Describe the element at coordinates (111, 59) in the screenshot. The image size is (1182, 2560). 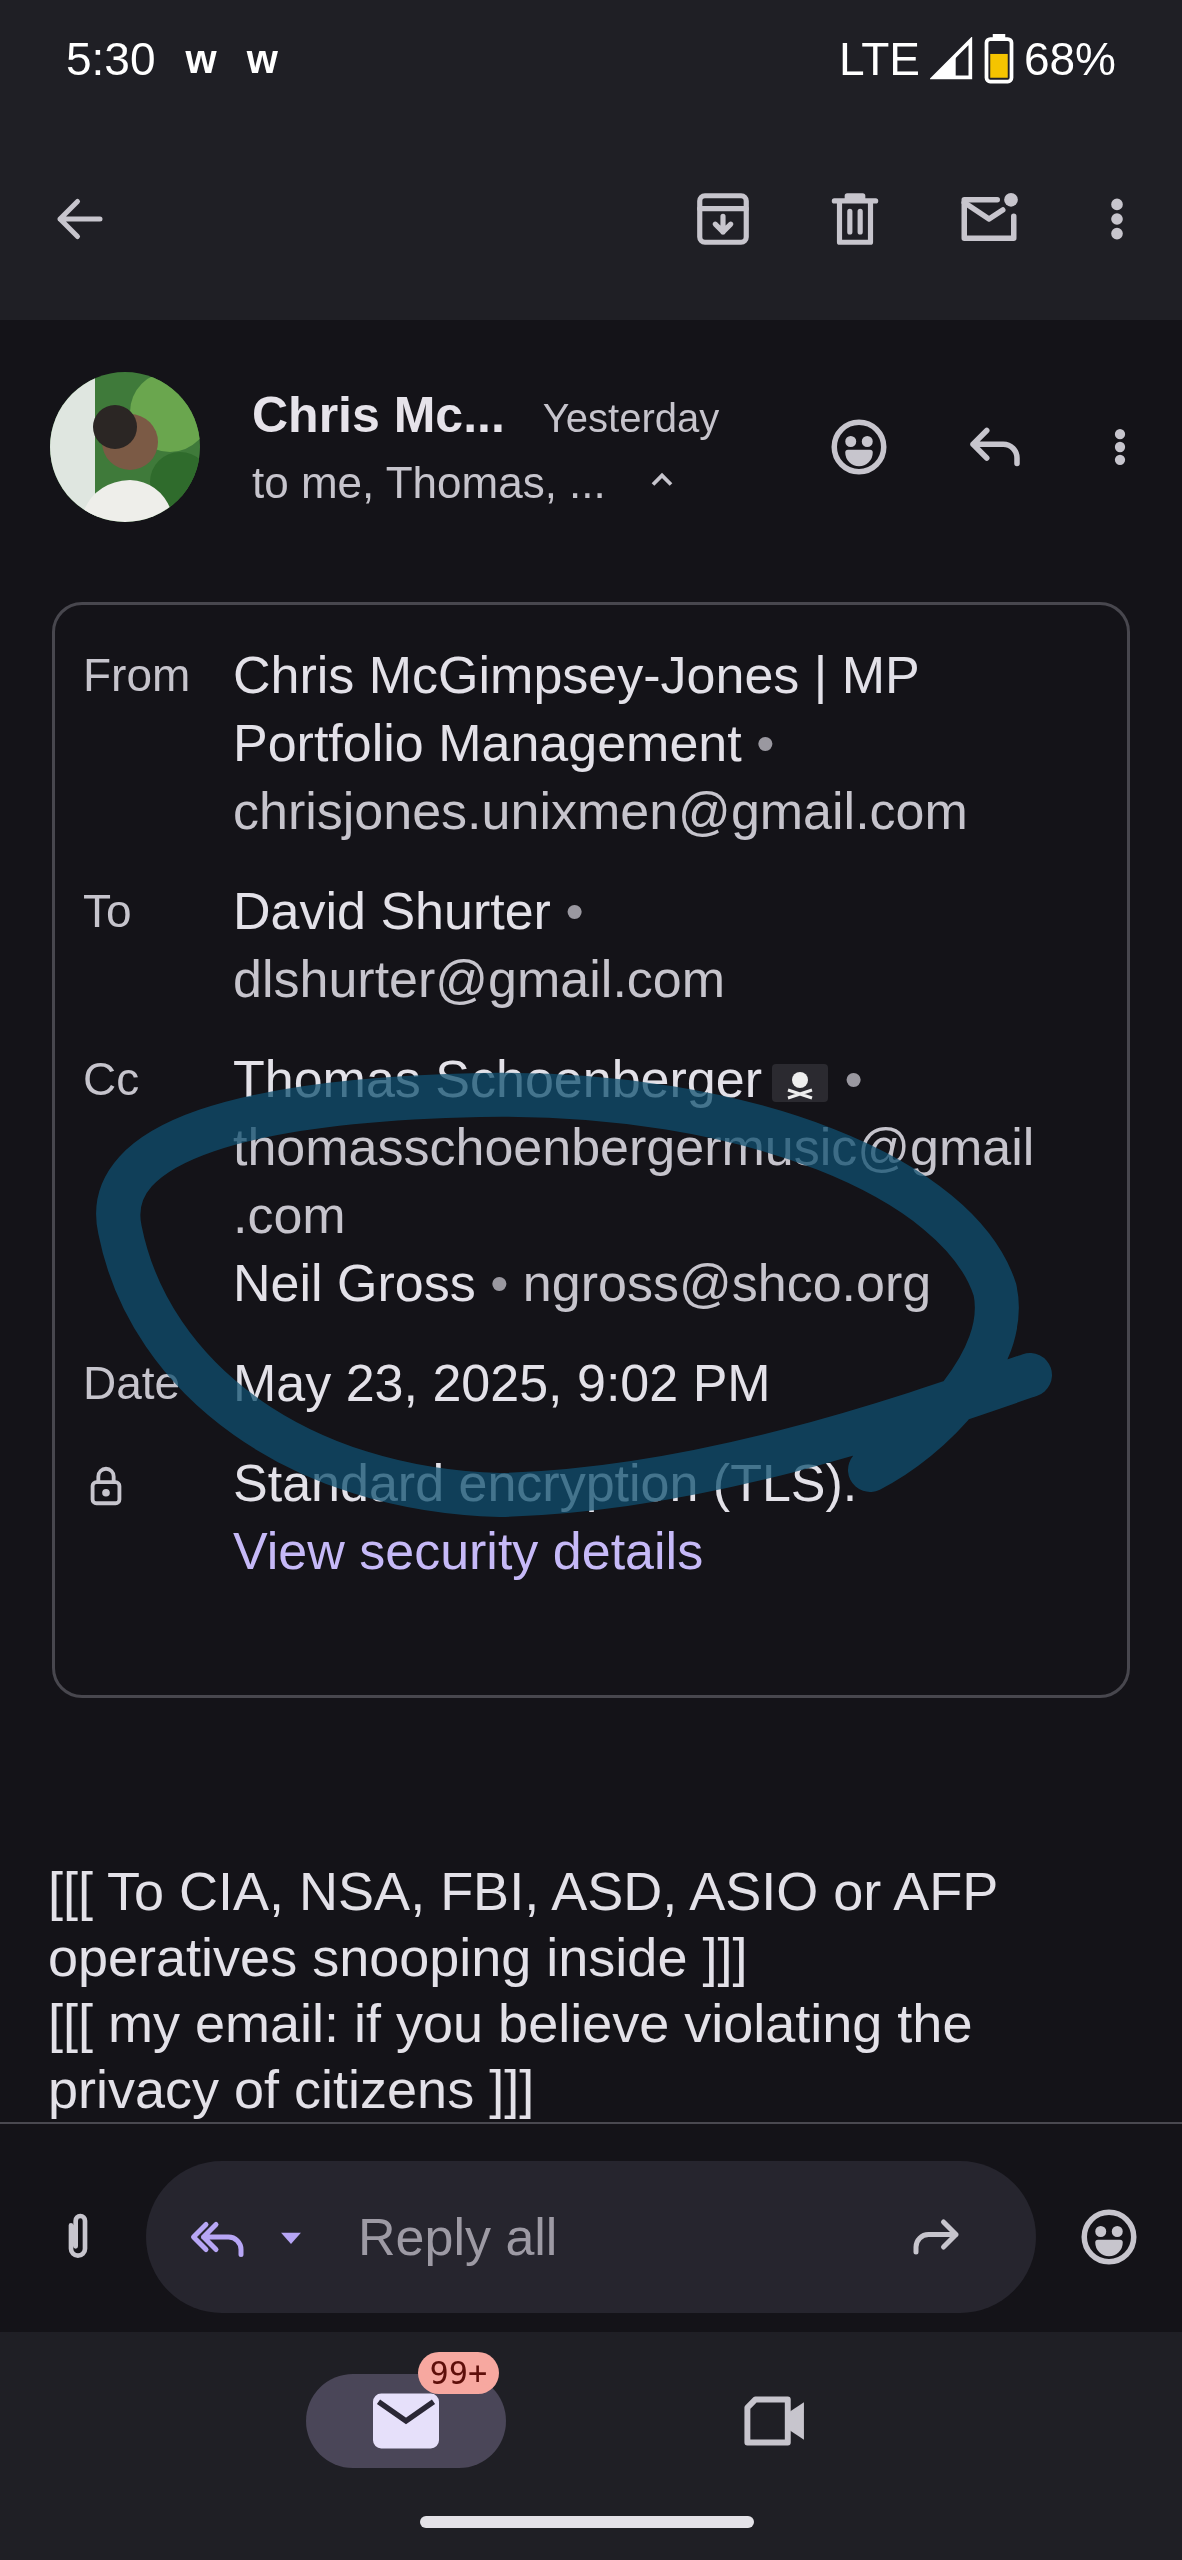
I see `clock-time: 5:30` at that location.